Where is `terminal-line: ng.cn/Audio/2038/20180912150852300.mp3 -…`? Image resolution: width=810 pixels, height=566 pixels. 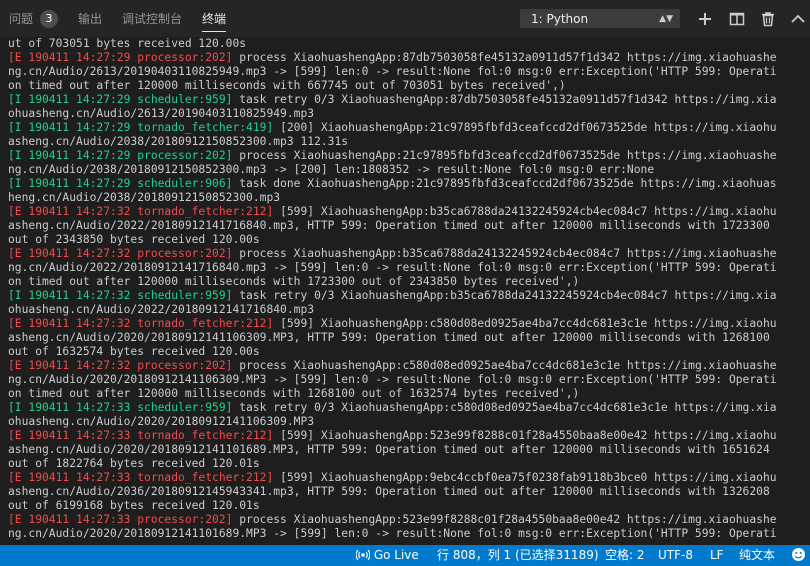 terminal-line: ng.cn/Audio/2038/20180912150852300.mp3 -… is located at coordinates (405, 170).